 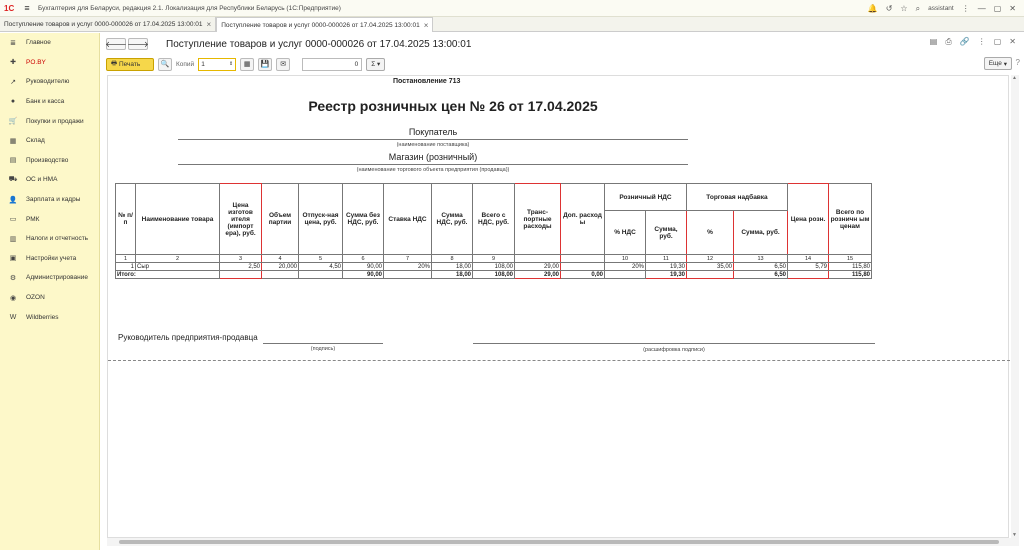 I want to click on help-icon: ?, so click(x=1018, y=62).